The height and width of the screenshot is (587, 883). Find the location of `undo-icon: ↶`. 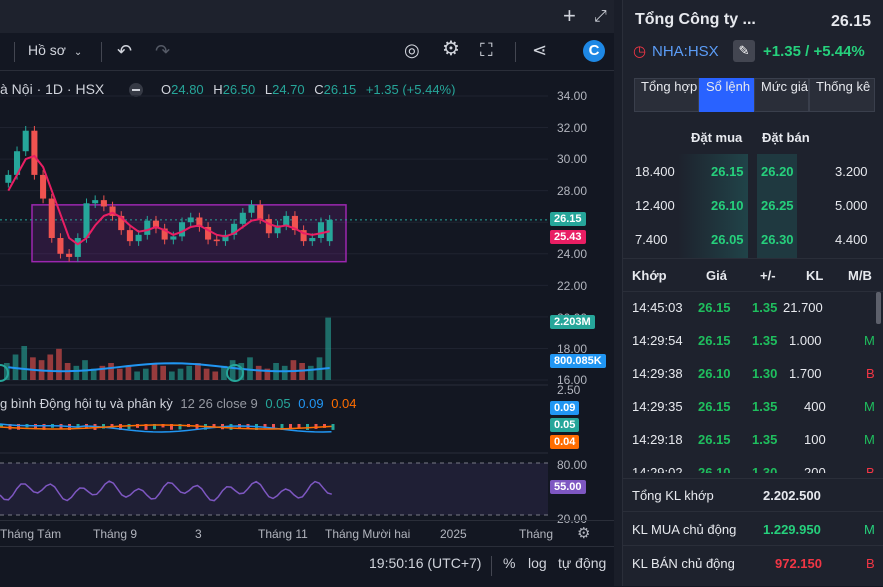

undo-icon: ↶ is located at coordinates (124, 51).